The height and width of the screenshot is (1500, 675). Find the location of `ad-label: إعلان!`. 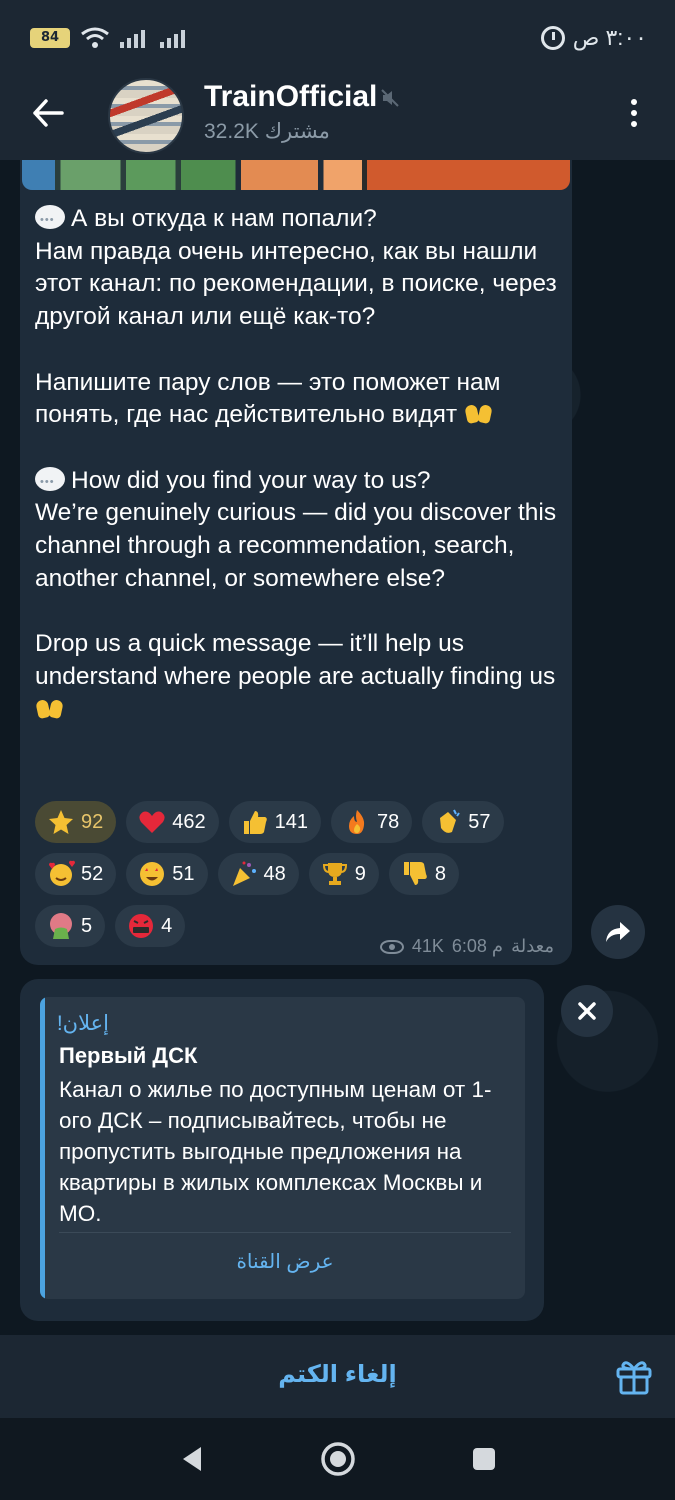

ad-label: إعلان! is located at coordinates (82, 1023).